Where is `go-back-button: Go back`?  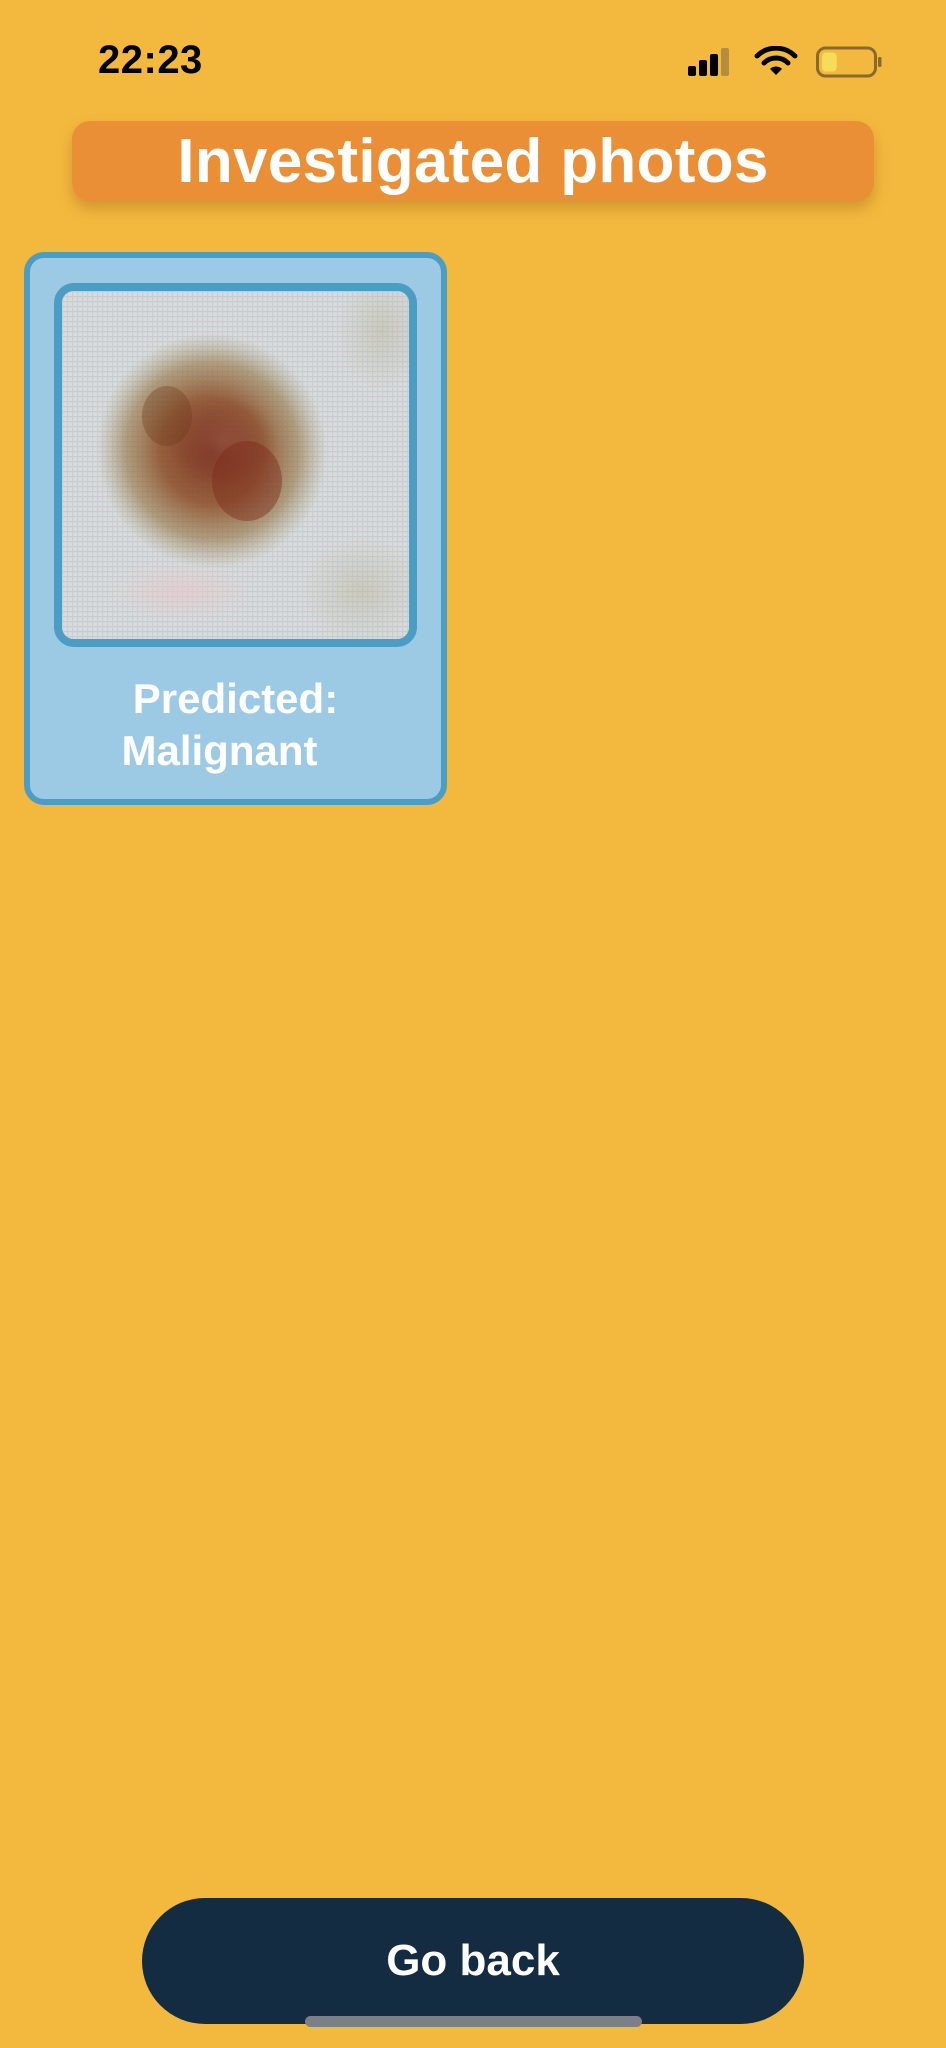 go-back-button: Go back is located at coordinates (473, 1961).